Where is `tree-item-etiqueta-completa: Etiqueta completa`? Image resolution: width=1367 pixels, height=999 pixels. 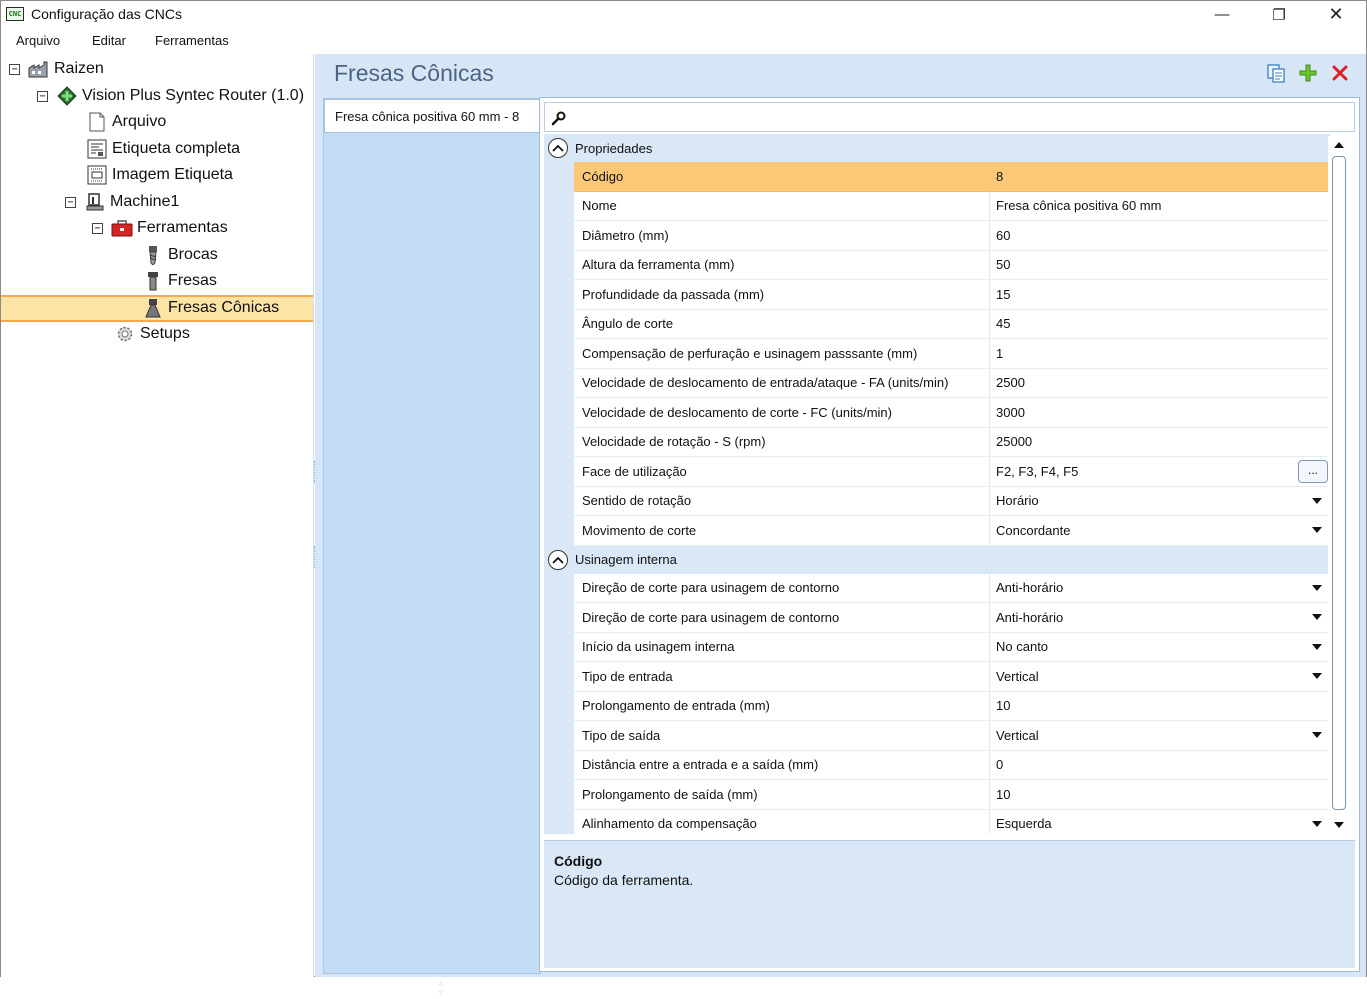
tree-item-etiqueta-completa: Etiqueta completa is located at coordinates (163, 149).